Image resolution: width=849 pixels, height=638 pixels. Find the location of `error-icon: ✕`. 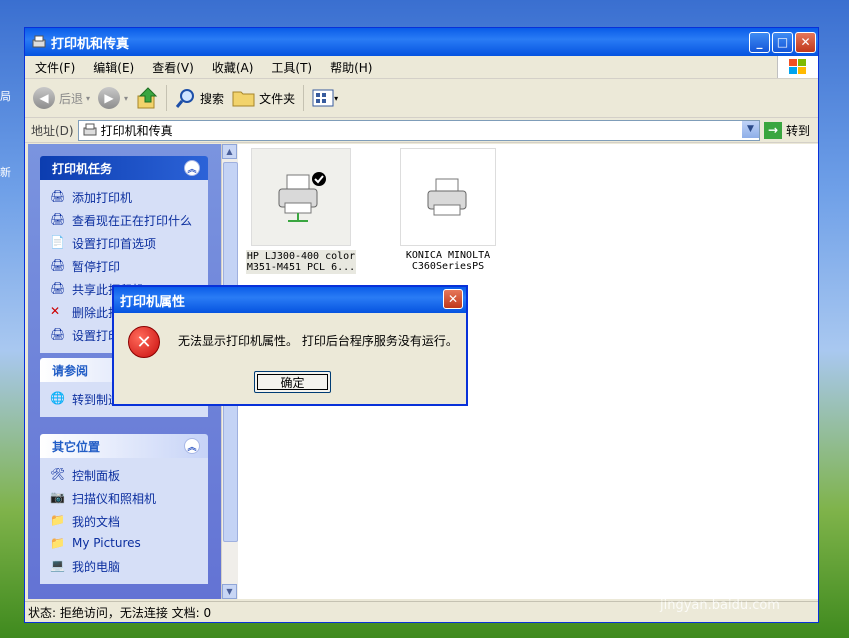

error-icon: ✕ is located at coordinates (144, 342).